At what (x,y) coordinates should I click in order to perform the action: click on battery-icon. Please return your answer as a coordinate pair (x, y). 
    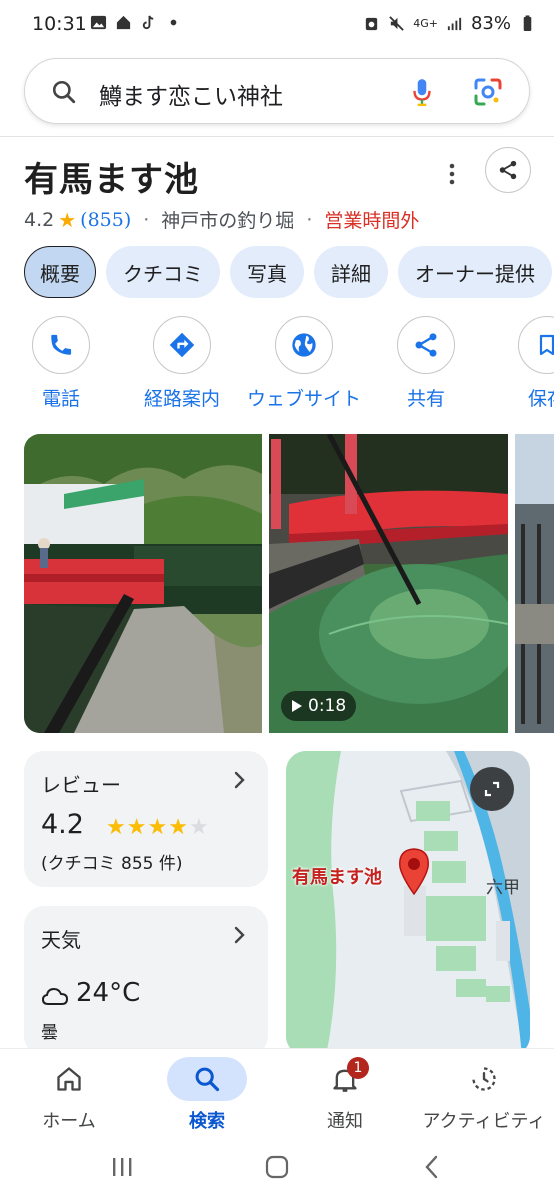
    Looking at the image, I should click on (527, 23).